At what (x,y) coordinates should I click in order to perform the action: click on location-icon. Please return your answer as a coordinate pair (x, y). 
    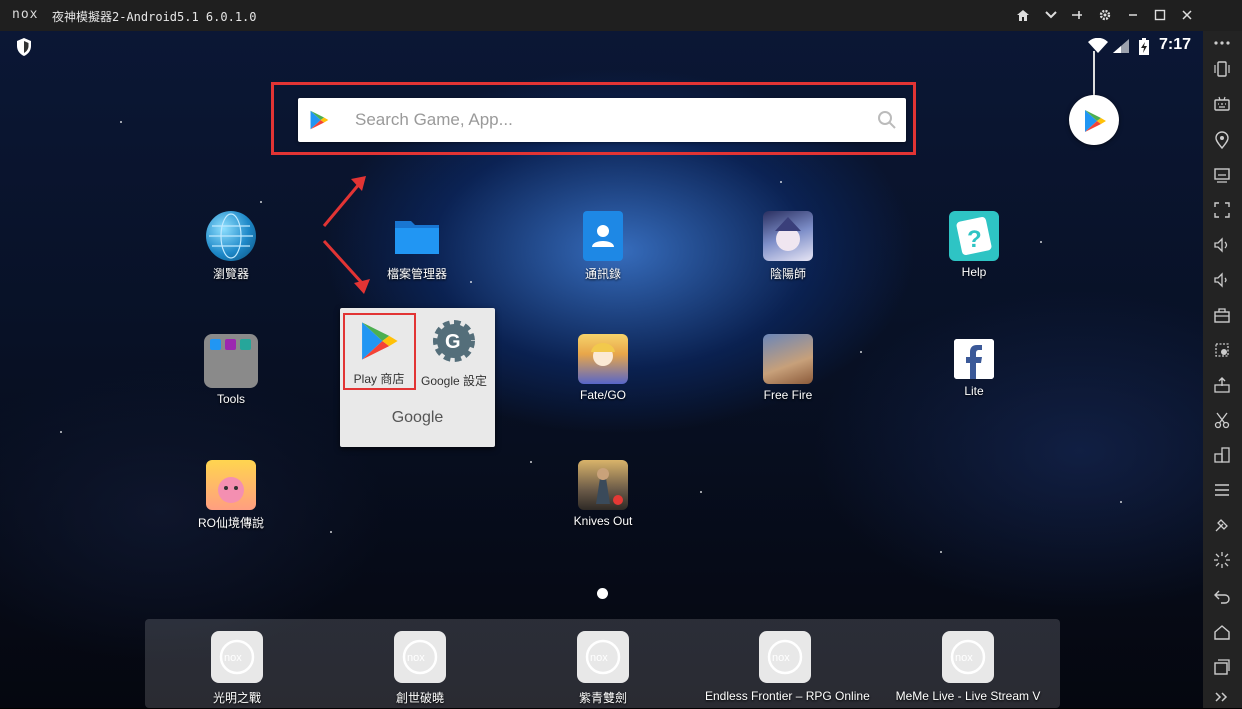
    Looking at the image, I should click on (1222, 140).